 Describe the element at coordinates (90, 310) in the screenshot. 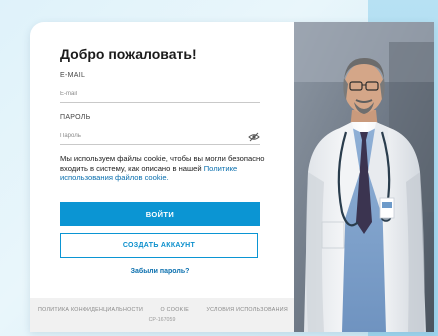

I see `privacy-policy-link: ПОЛИТИКА КОНФИДЕНЦИАЛЬНОСТИ` at that location.